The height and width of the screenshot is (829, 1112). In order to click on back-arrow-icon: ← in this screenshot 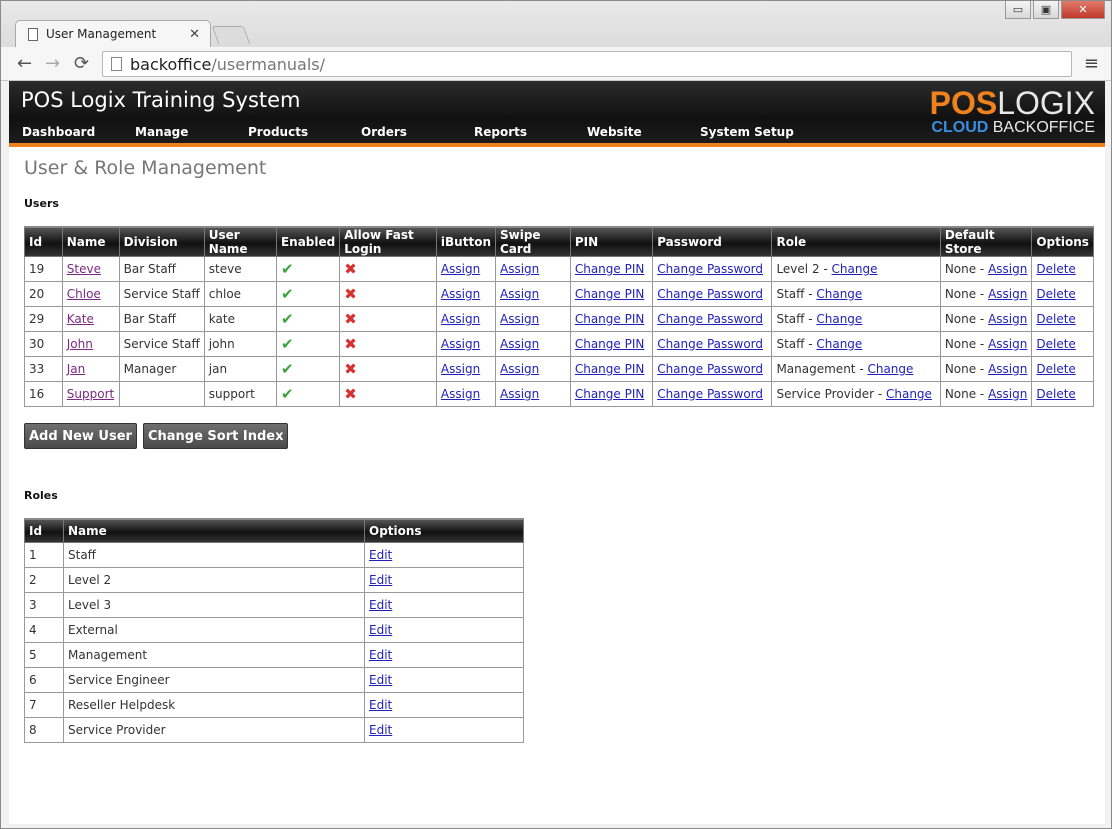, I will do `click(24, 63)`.